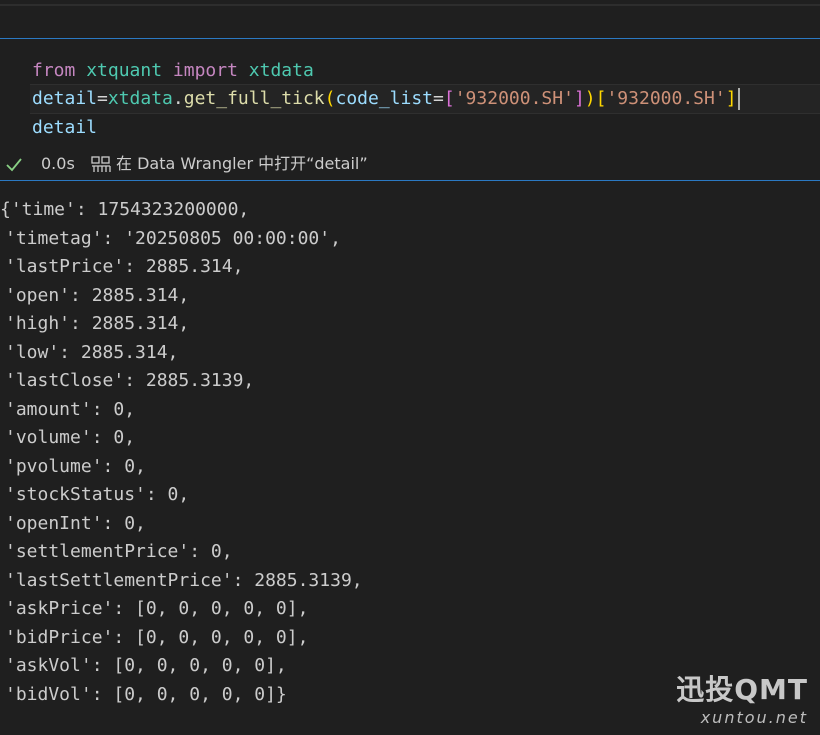 This screenshot has height=735, width=820. What do you see at coordinates (124, 70) in the screenshot?
I see `code-token: xtquant` at bounding box center [124, 70].